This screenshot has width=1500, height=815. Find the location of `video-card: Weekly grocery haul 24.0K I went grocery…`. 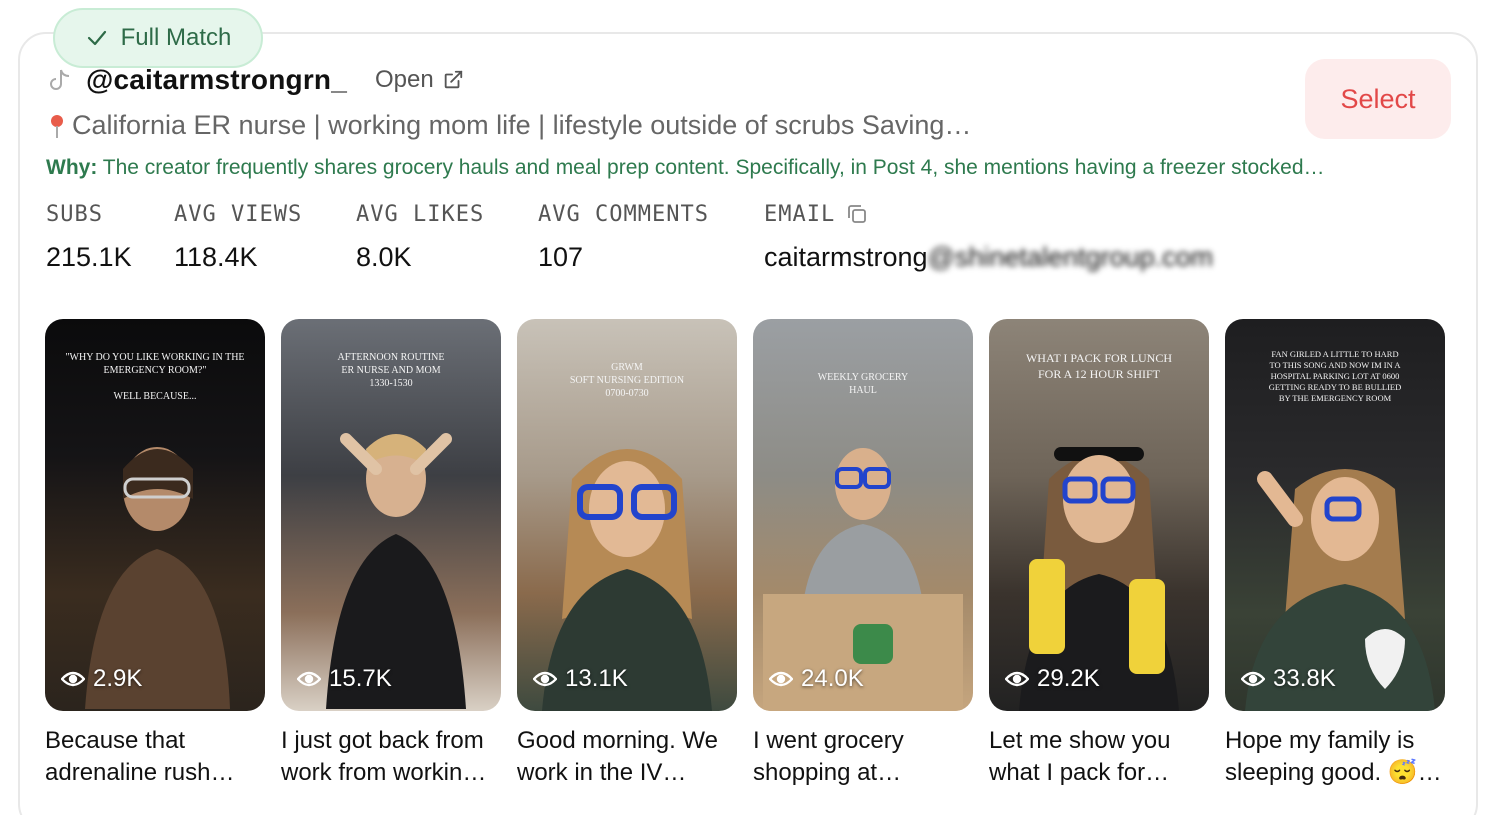

video-card: Weekly grocery haul 24.0K I went grocery… is located at coordinates (863, 554).